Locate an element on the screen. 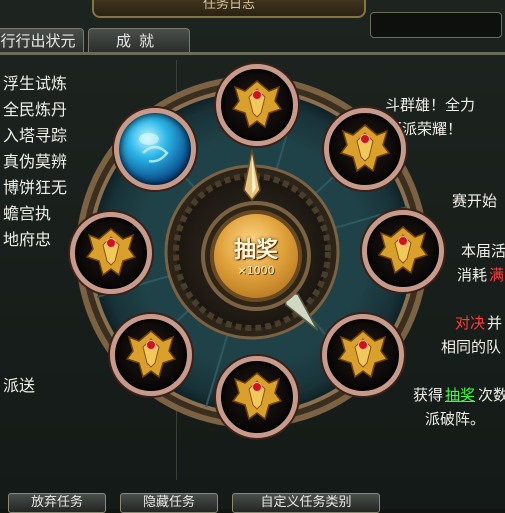  prize-slot-top-right is located at coordinates (365, 149).